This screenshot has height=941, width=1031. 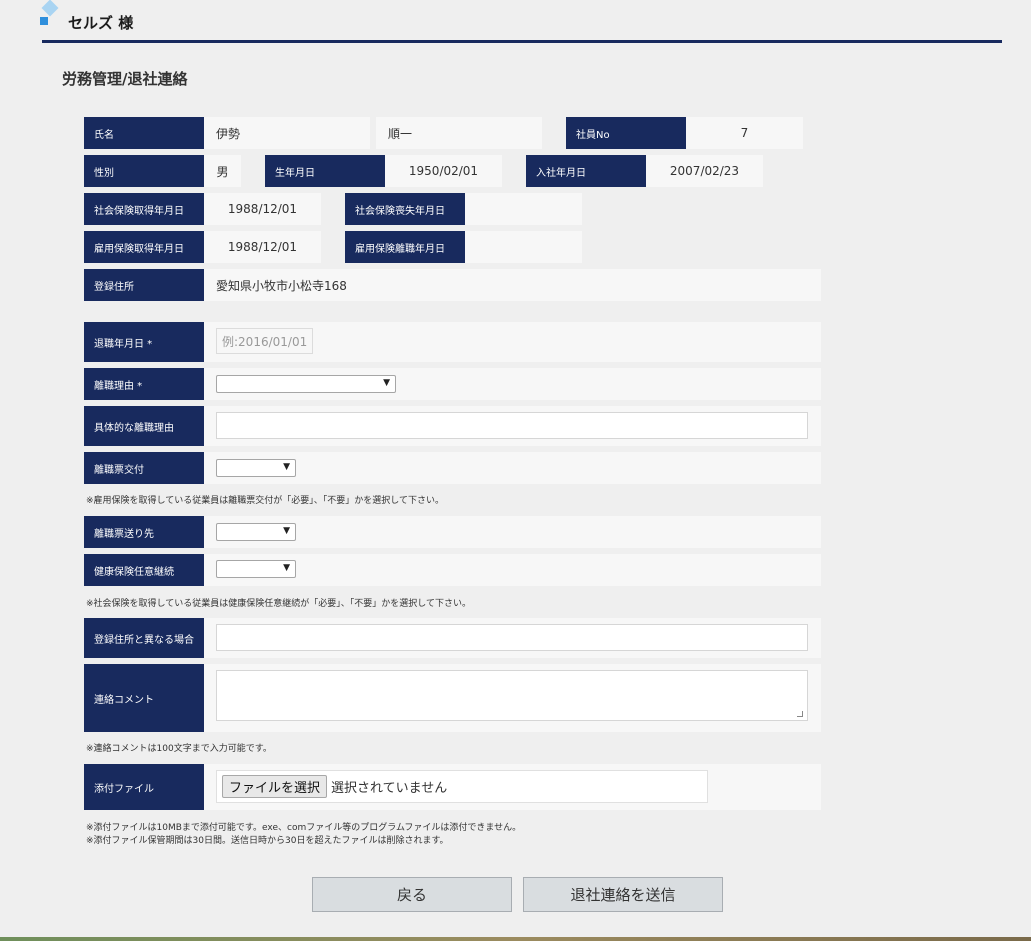 I want to click on employ-leave-value, so click(x=523, y=247).